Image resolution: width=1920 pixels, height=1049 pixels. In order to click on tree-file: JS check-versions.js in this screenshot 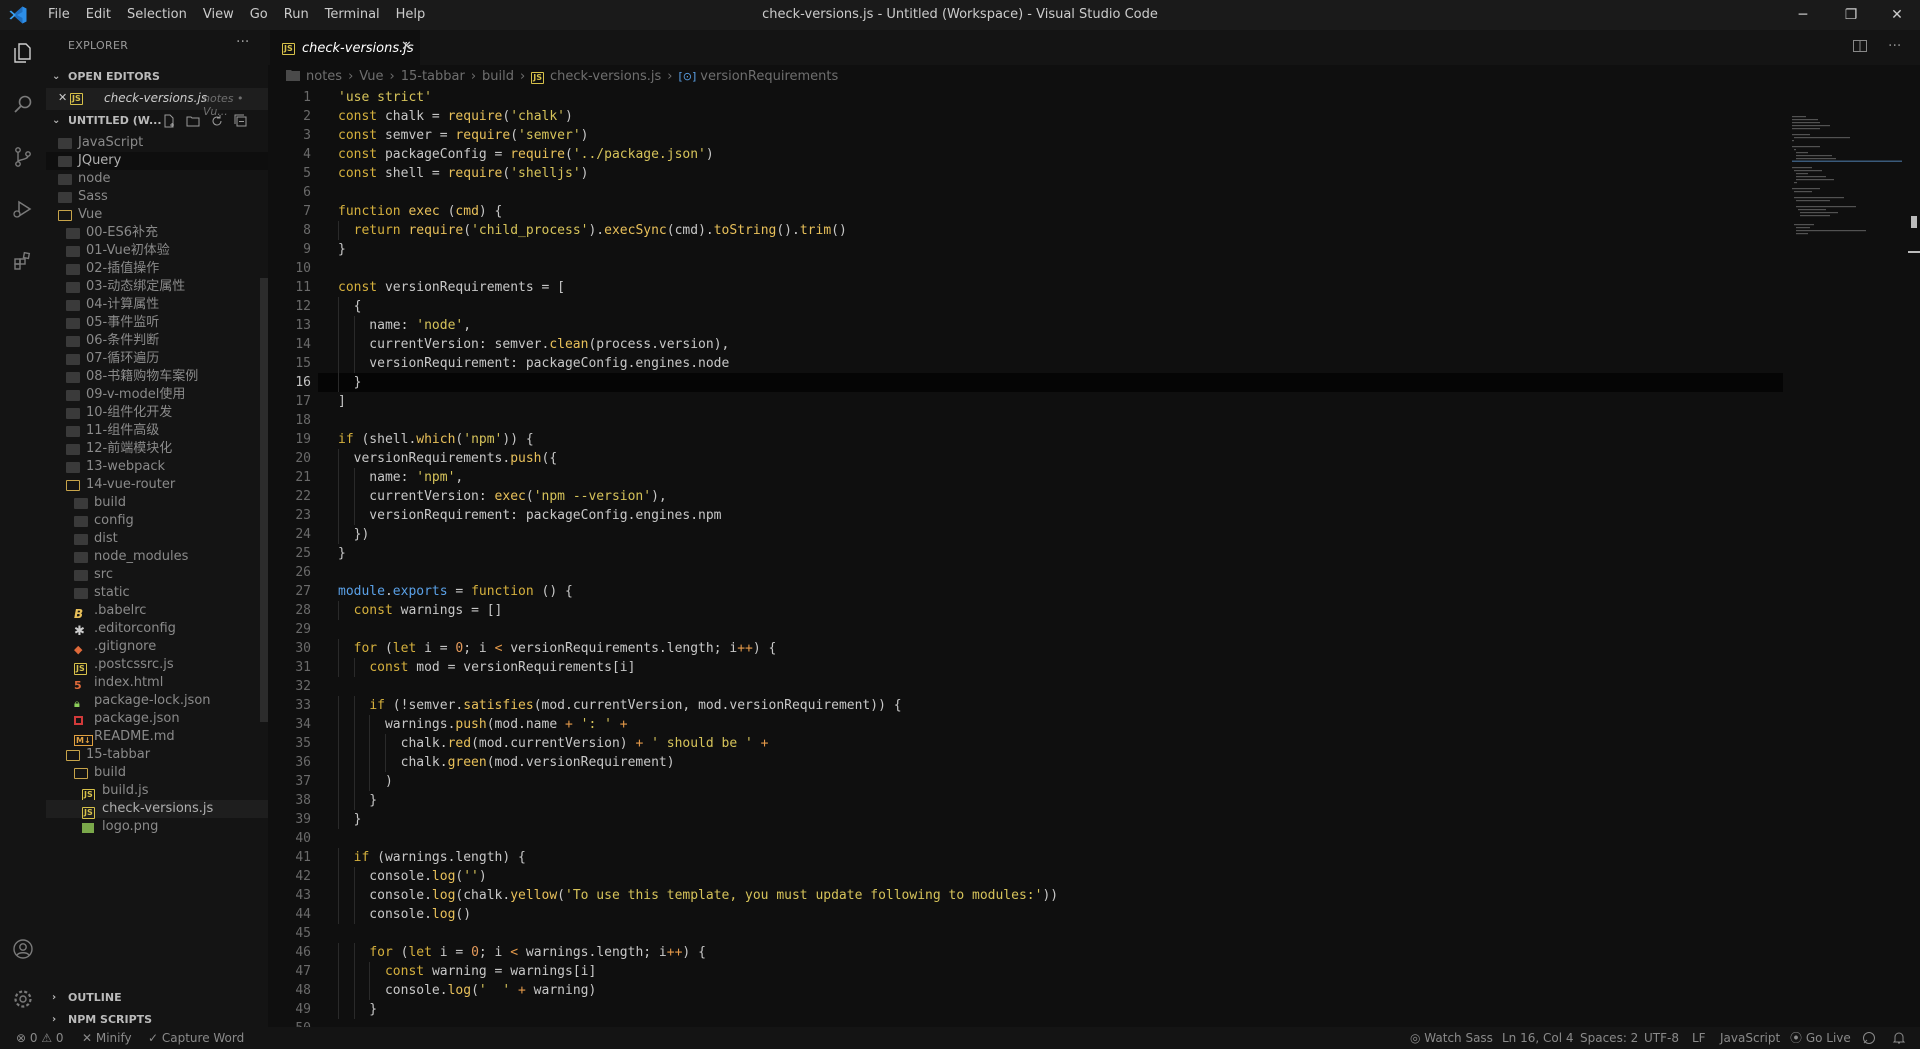, I will do `click(157, 809)`.